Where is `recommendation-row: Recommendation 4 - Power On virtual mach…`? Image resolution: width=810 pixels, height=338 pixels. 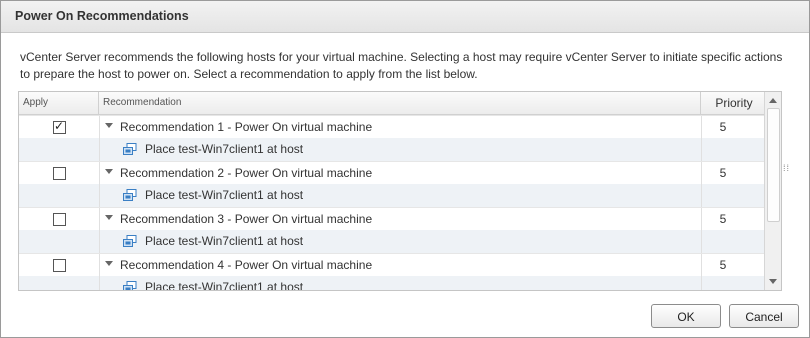 recommendation-row: Recommendation 4 - Power On virtual mach… is located at coordinates (400, 265).